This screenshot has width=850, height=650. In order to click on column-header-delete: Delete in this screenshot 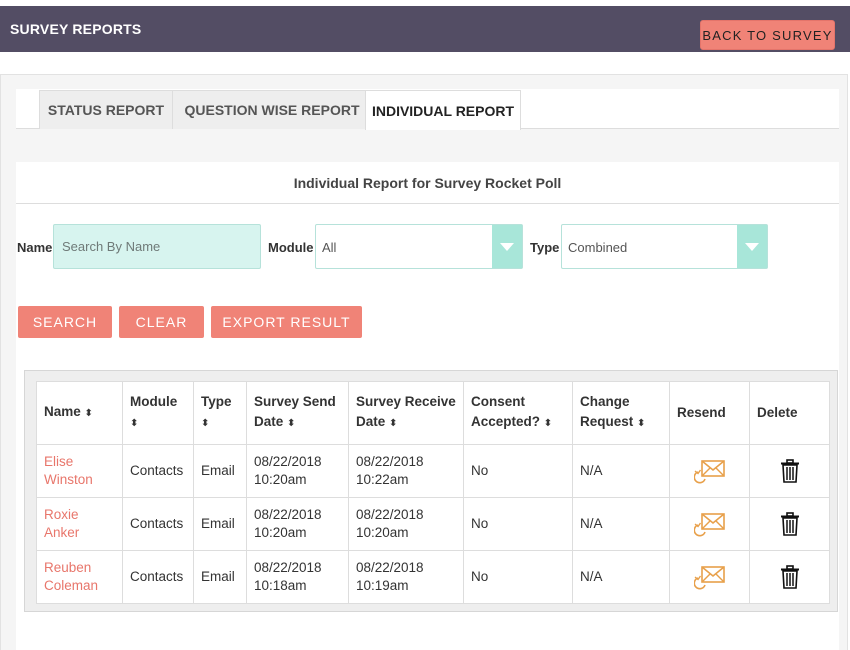, I will do `click(789, 413)`.